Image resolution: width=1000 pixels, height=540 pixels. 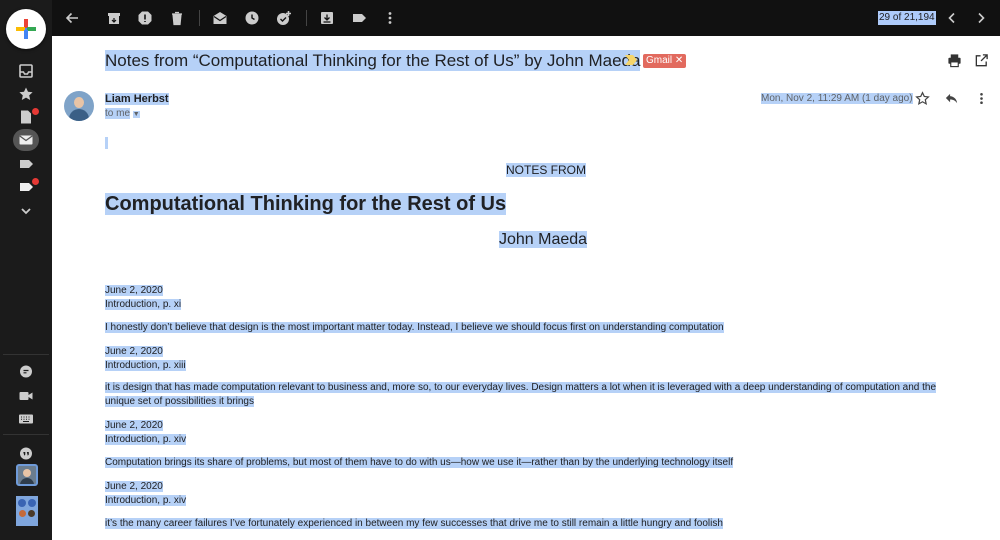 I want to click on mail-icon, so click(x=26, y=140).